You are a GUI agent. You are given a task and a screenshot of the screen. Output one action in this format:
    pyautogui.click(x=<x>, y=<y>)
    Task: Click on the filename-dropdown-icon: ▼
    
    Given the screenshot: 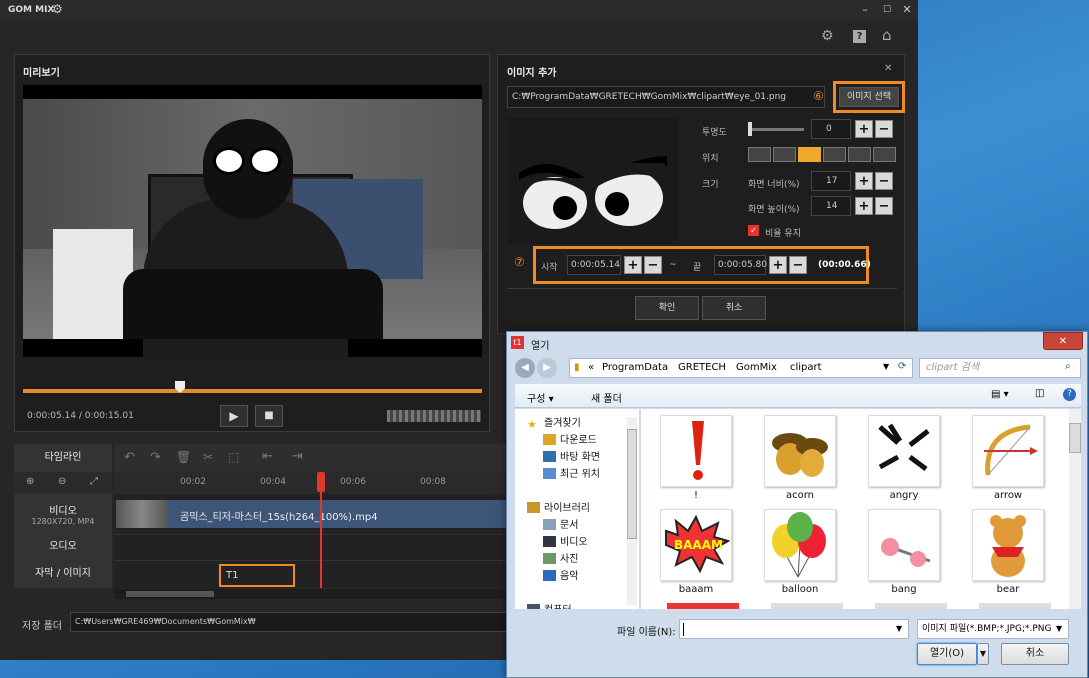 What is the action you would take?
    pyautogui.click(x=899, y=628)
    